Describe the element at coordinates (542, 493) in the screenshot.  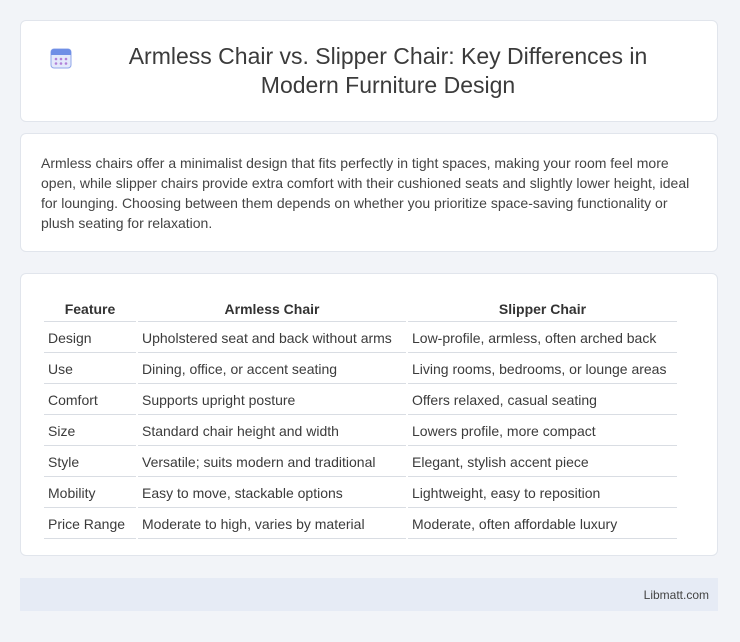
I see `table-cell: Lightweight, easy to reposition` at that location.